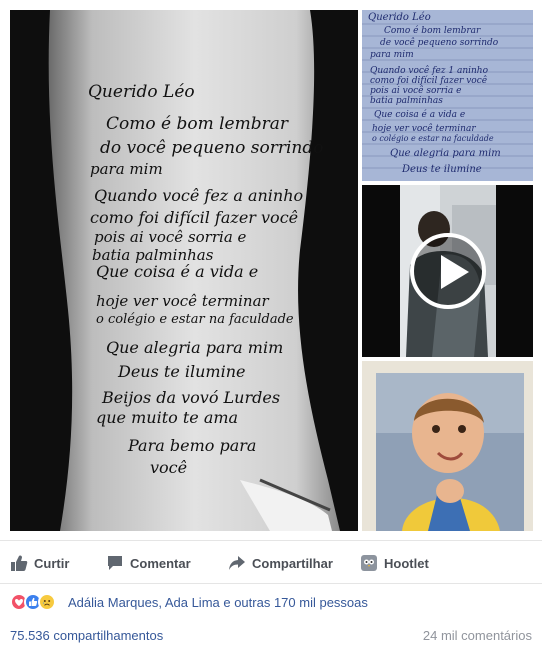 The height and width of the screenshot is (661, 542). Describe the element at coordinates (442, 169) in the screenshot. I see `letter-line: Deus te ilumine` at that location.